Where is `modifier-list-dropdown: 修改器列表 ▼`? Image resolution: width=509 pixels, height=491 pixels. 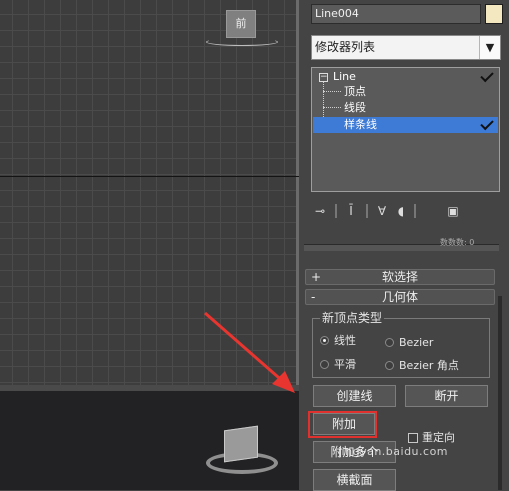 modifier-list-dropdown: 修改器列表 ▼ is located at coordinates (406, 47).